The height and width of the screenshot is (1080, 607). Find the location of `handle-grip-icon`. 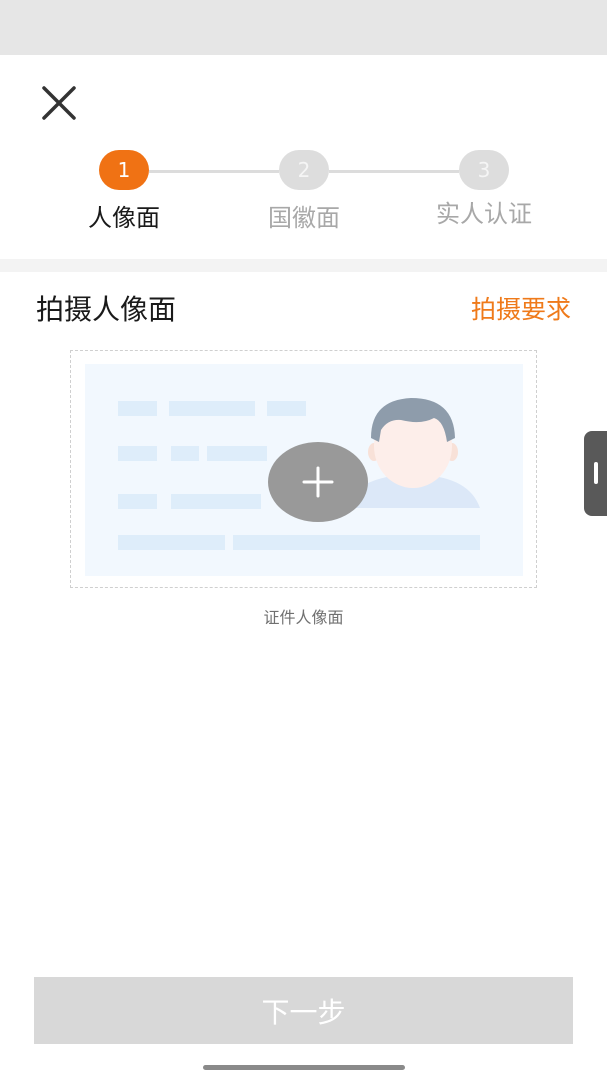

handle-grip-icon is located at coordinates (596, 473).